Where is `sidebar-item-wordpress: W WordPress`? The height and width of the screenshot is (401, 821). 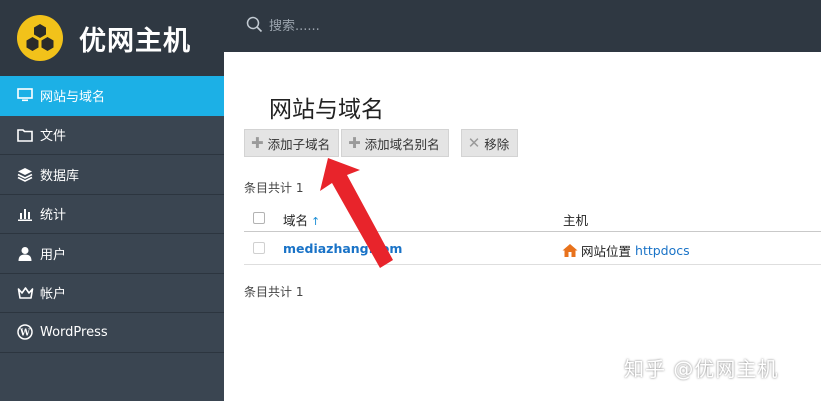
sidebar-item-wordpress: W WordPress is located at coordinates (112, 333).